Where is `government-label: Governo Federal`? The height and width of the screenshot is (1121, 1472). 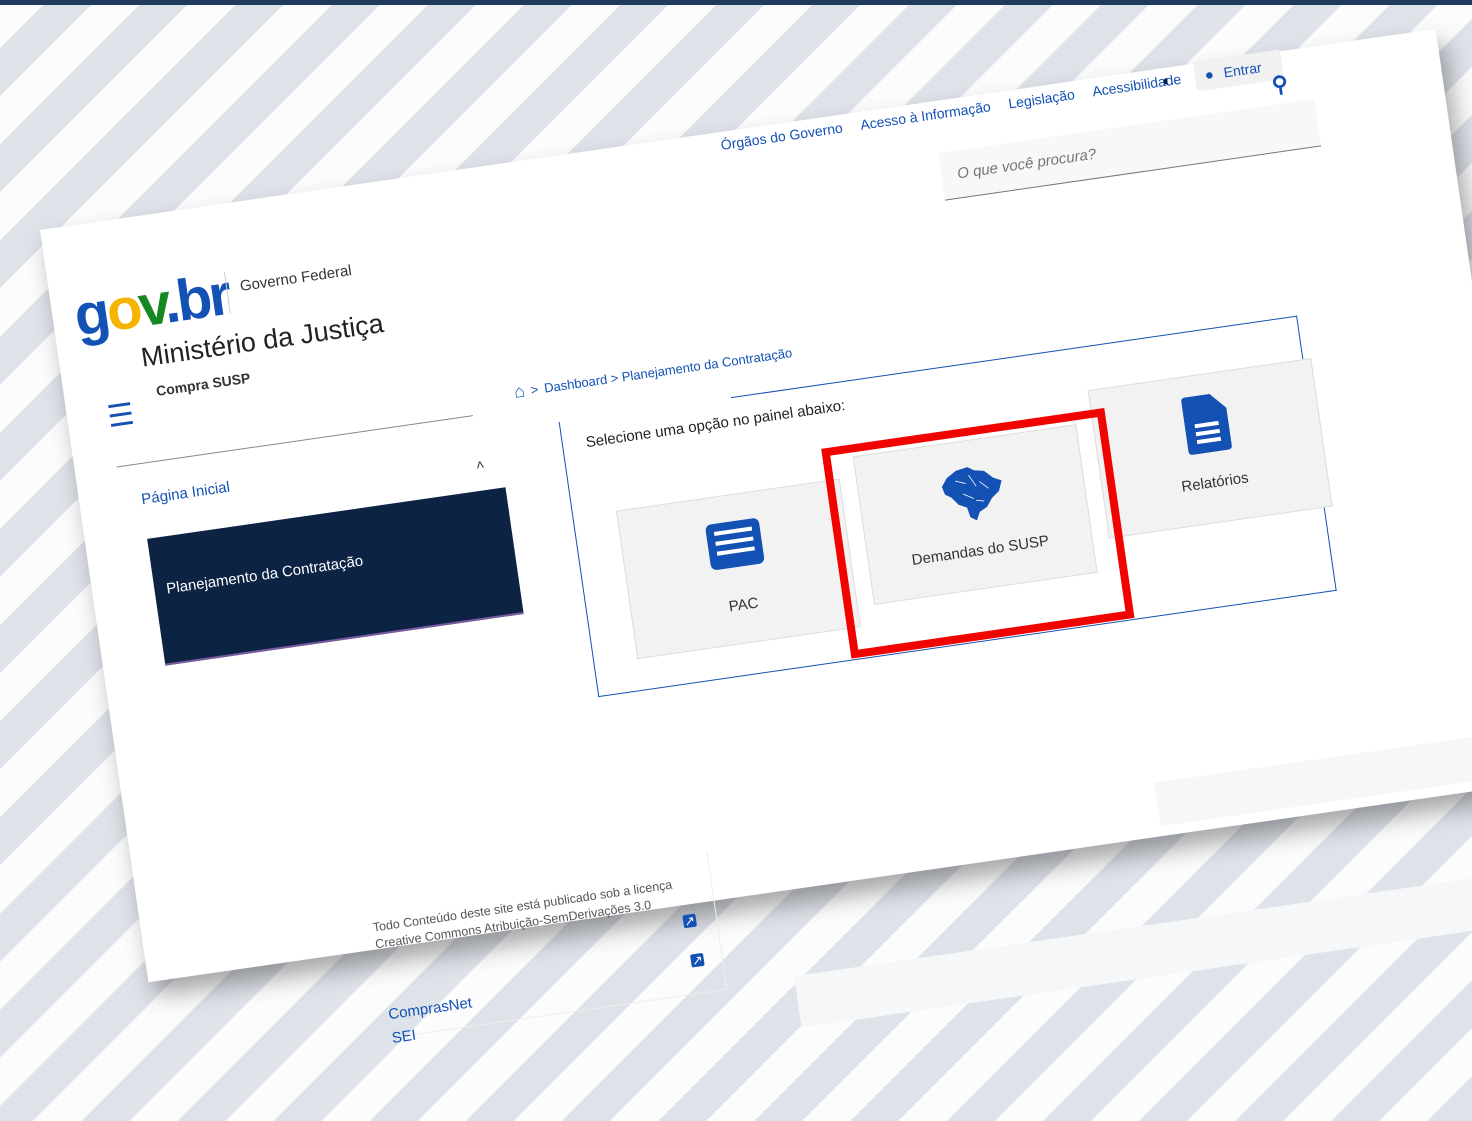
government-label: Governo Federal is located at coordinates (295, 278).